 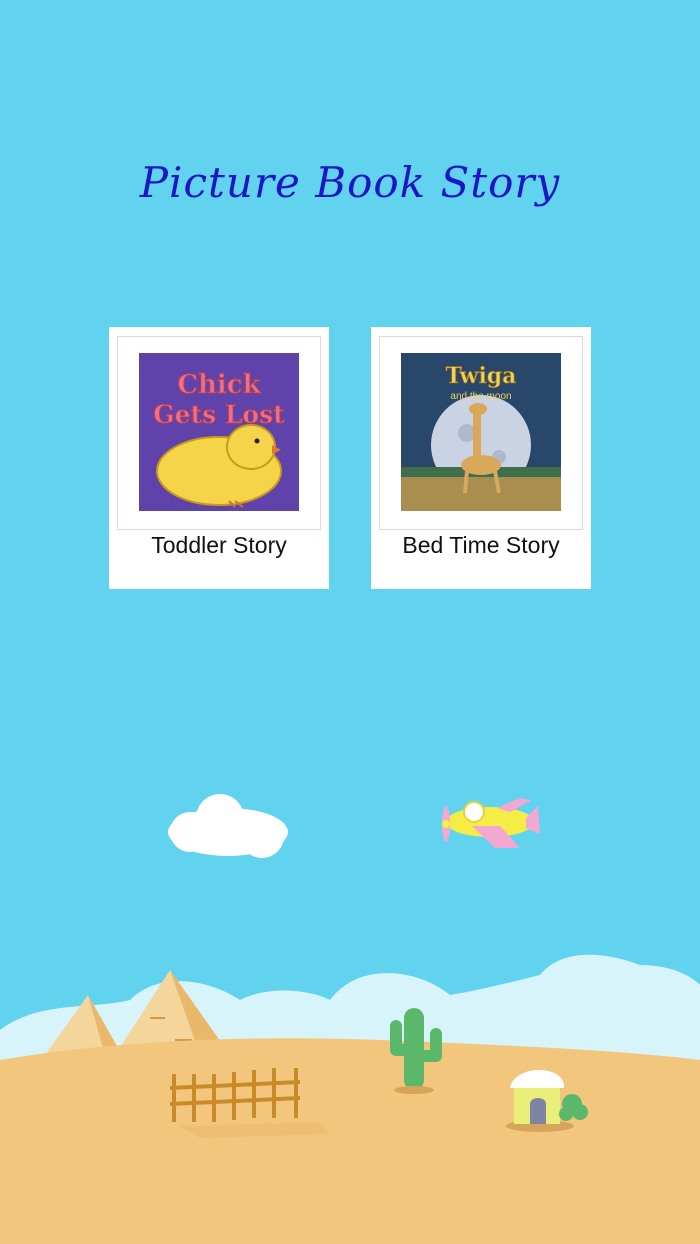 What do you see at coordinates (219, 545) in the screenshot?
I see `book-label-toddler-story: Toddler Story` at bounding box center [219, 545].